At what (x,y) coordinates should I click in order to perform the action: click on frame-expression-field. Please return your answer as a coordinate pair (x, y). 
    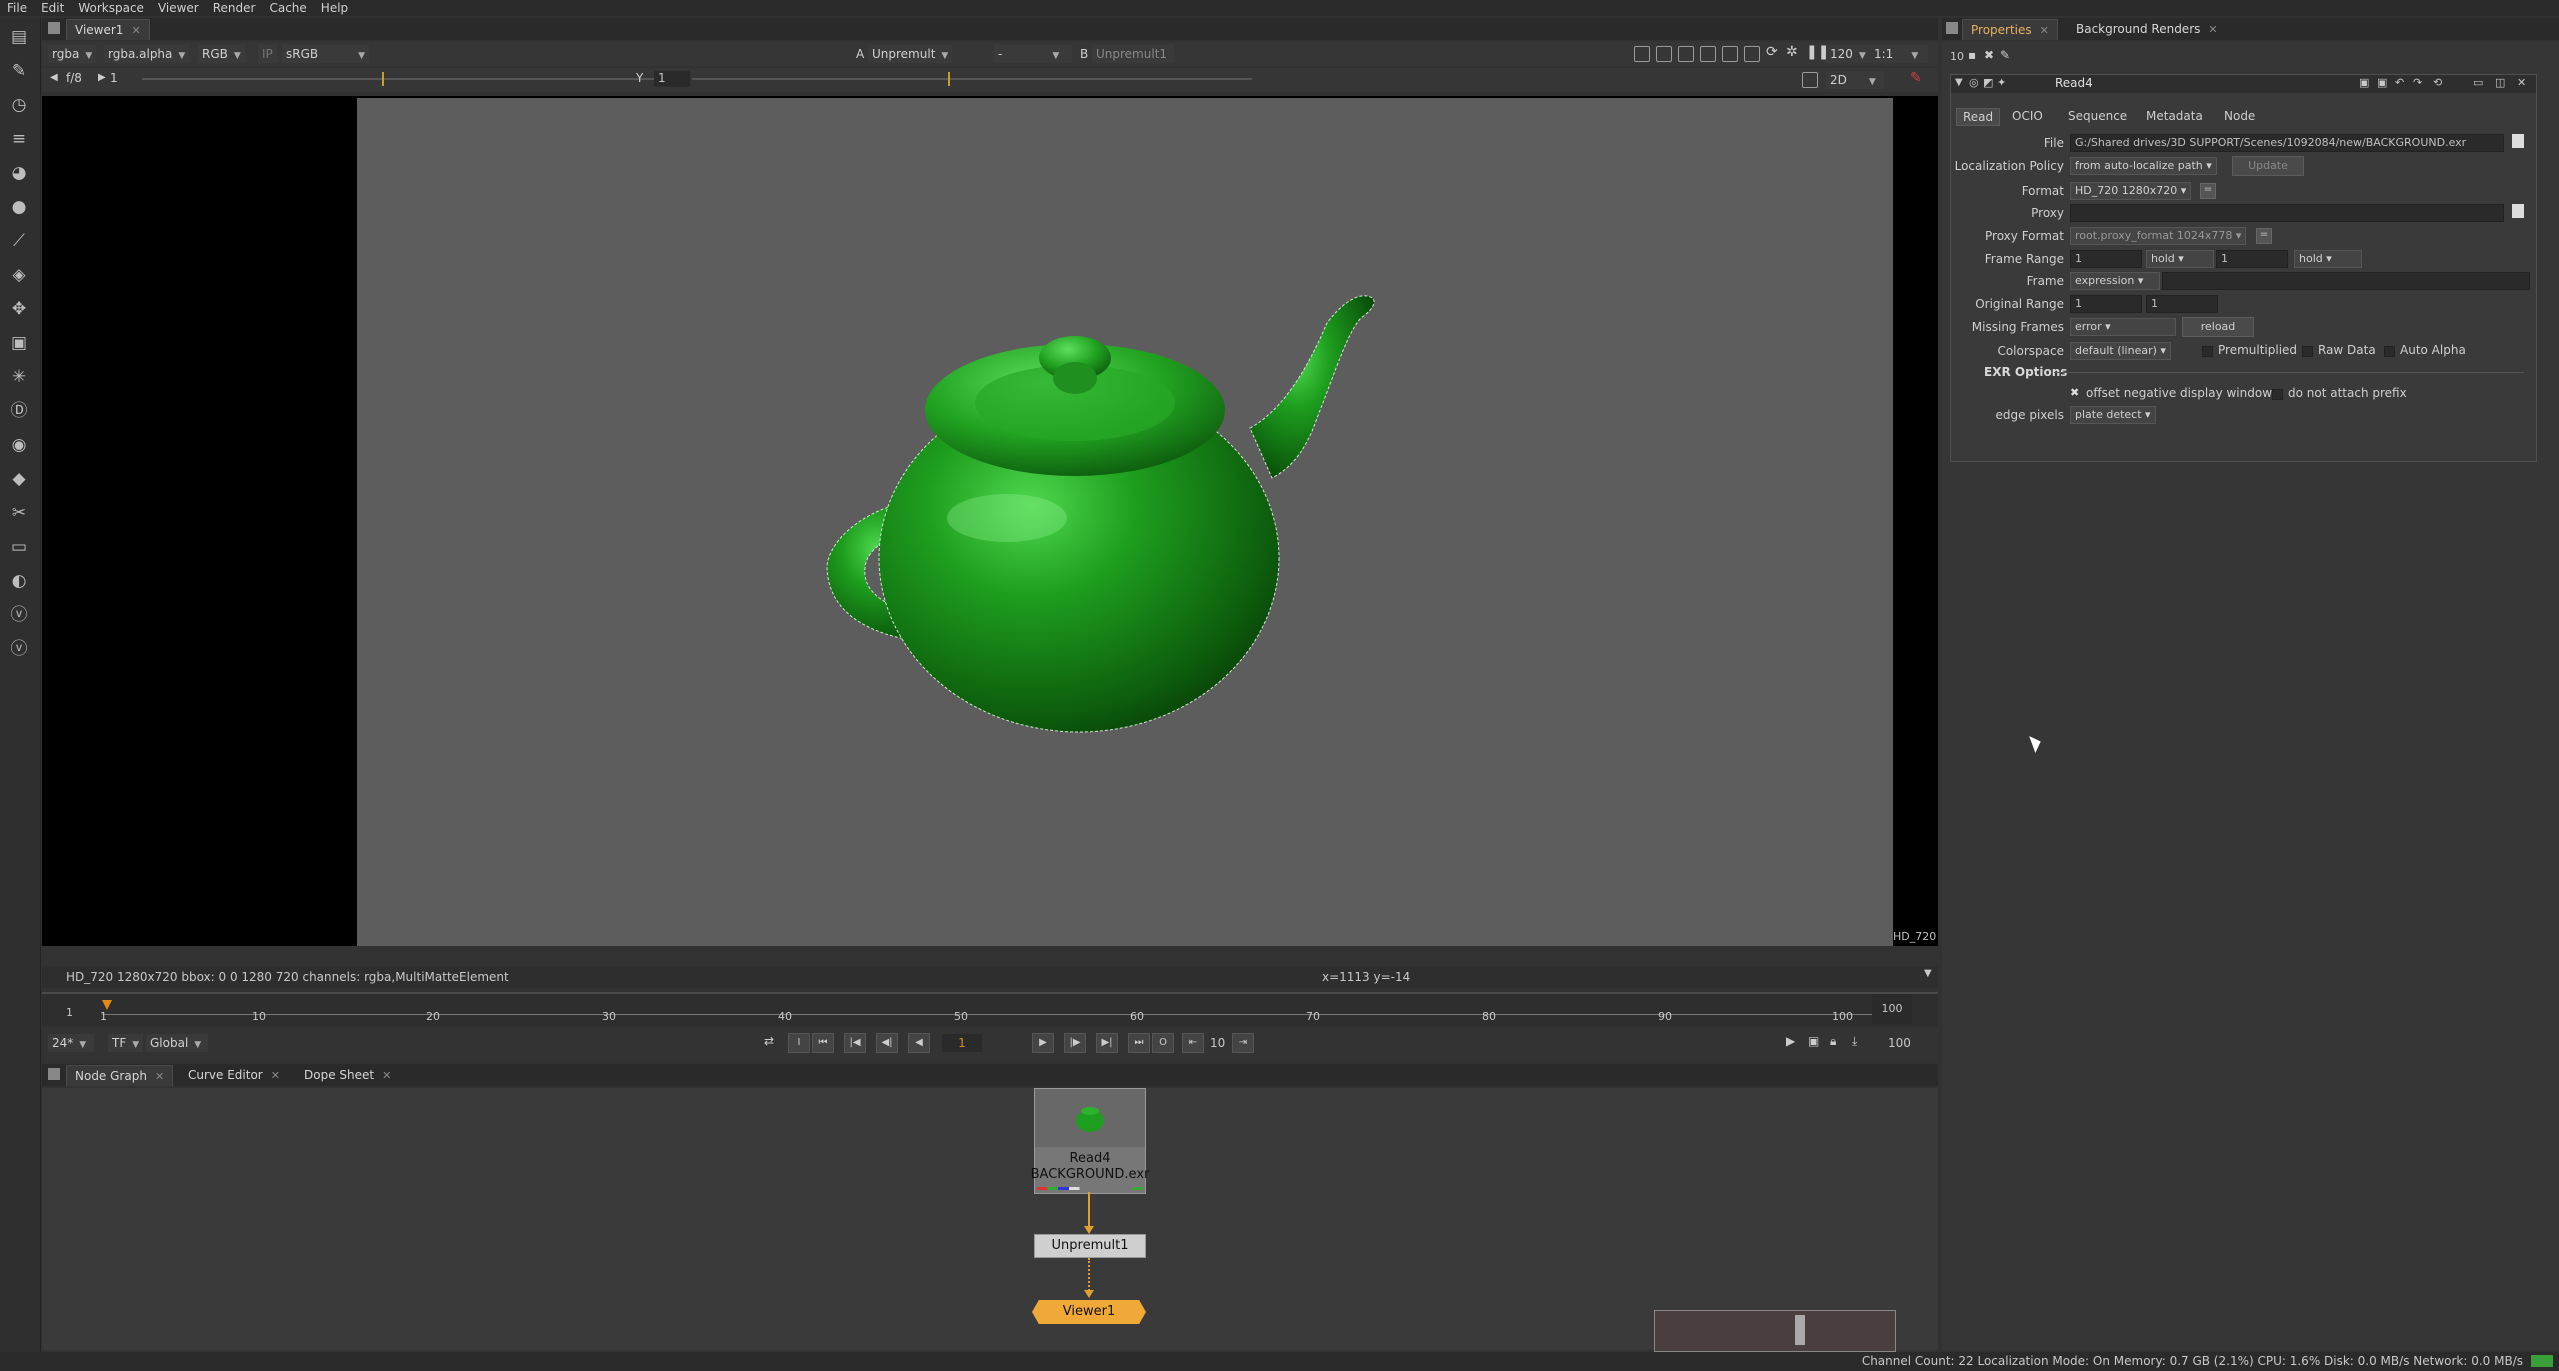
    Looking at the image, I should click on (2346, 281).